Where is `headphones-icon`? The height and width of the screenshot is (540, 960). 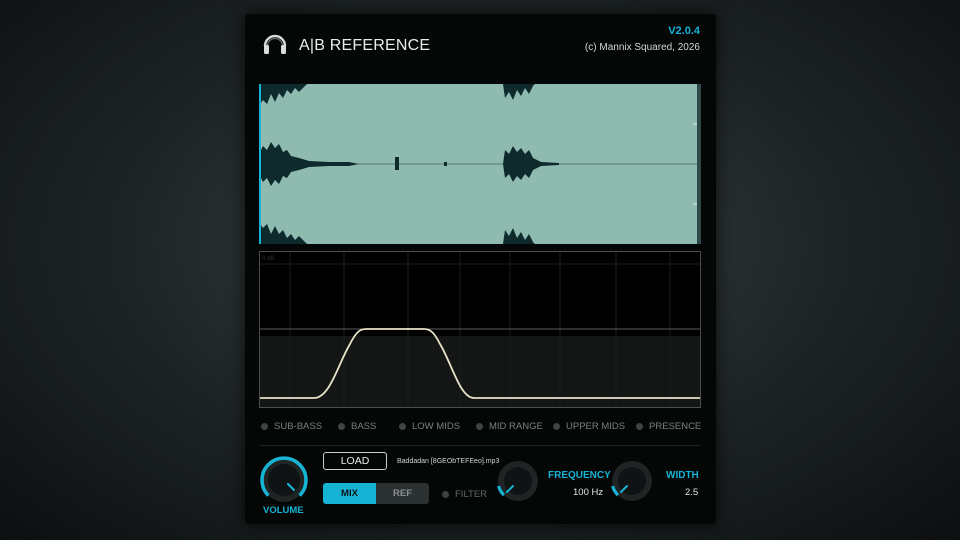 headphones-icon is located at coordinates (275, 44).